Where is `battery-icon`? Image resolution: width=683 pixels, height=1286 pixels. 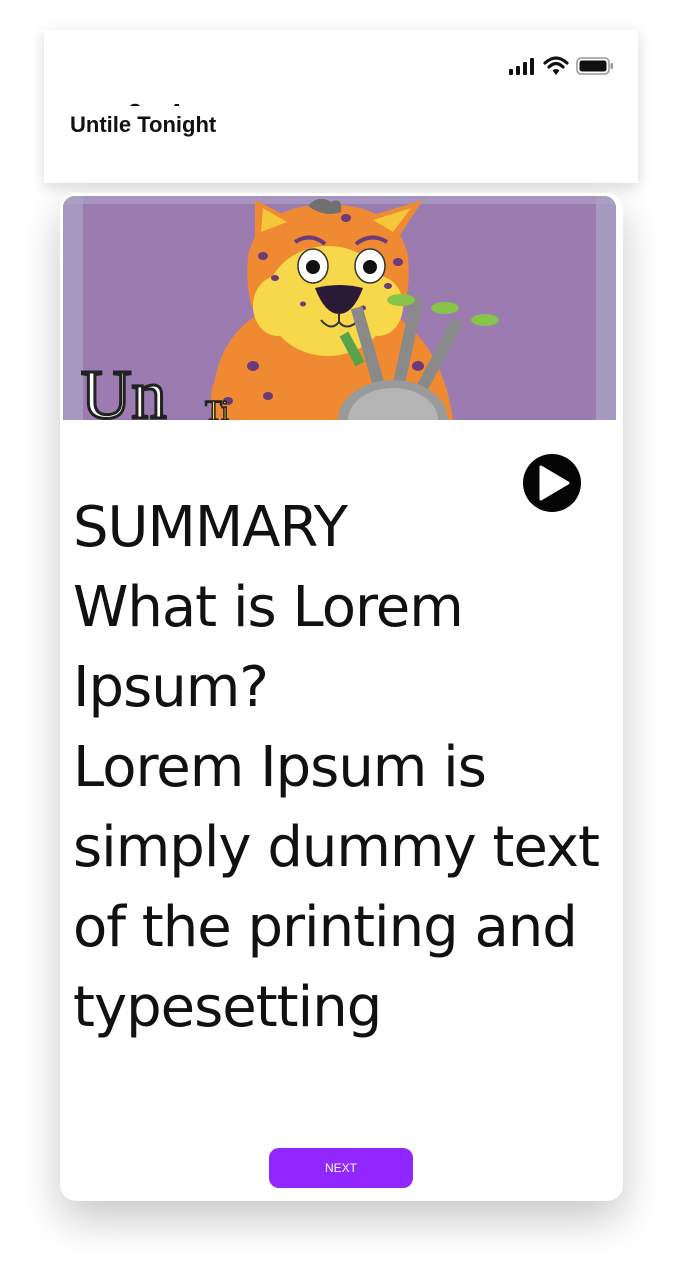 battery-icon is located at coordinates (595, 68).